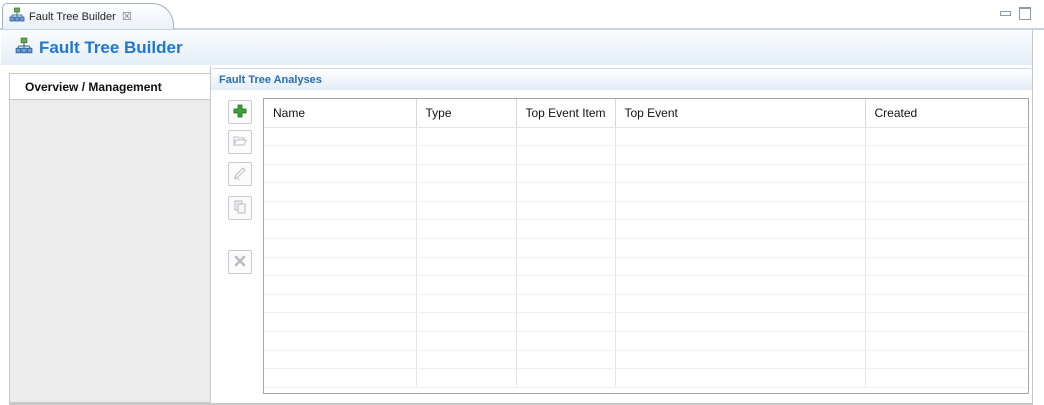 This screenshot has width=1044, height=405. I want to click on column-header-top-event: Top Event, so click(740, 113).